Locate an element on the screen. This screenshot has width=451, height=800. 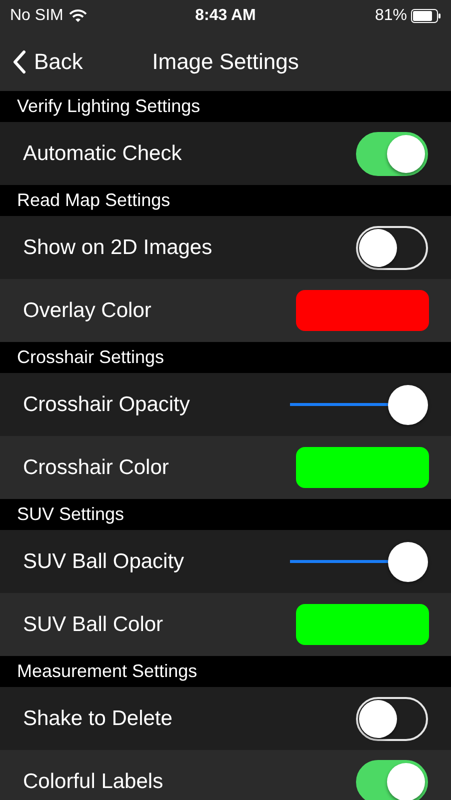
battery-icon is located at coordinates (425, 16).